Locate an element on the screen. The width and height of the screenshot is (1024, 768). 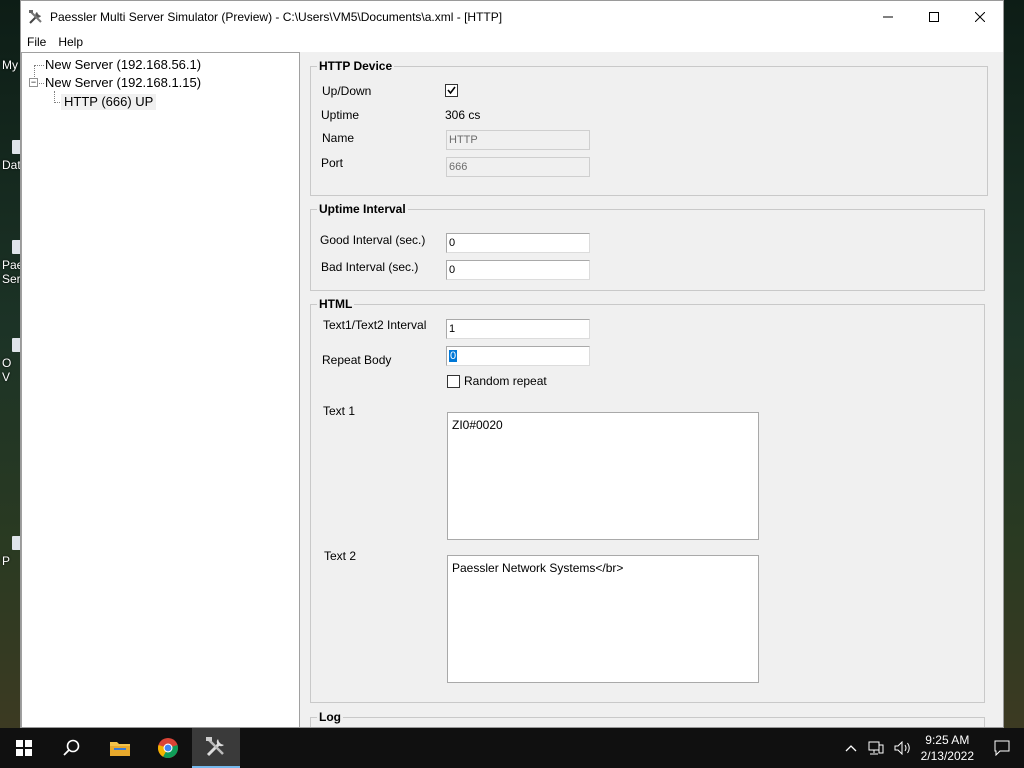
maximize-button is located at coordinates (934, 16).